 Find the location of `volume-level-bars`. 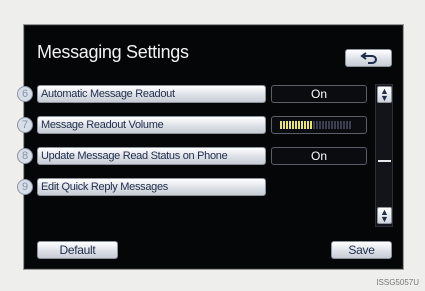

volume-level-bars is located at coordinates (316, 125).